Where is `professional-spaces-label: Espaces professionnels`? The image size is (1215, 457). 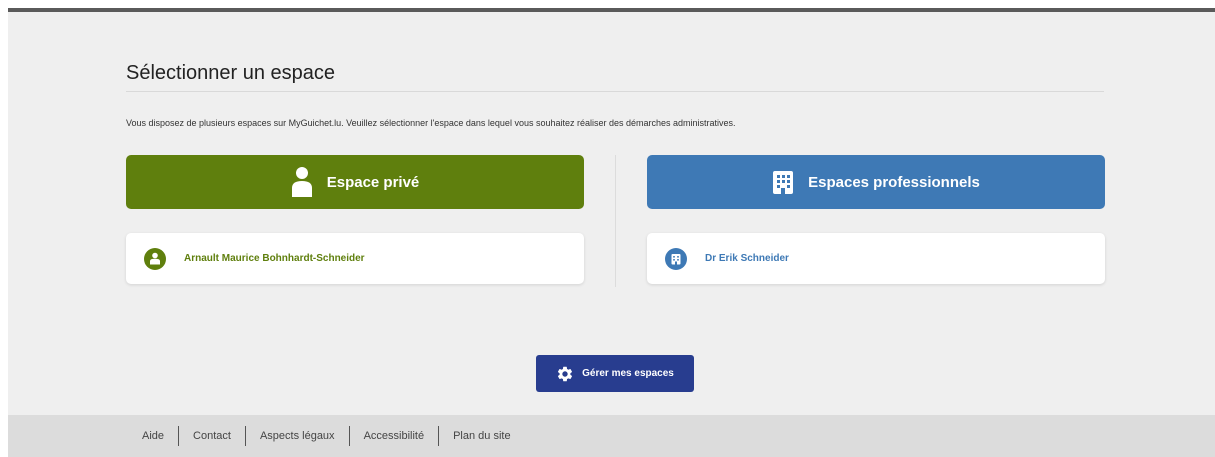 professional-spaces-label: Espaces professionnels is located at coordinates (894, 182).